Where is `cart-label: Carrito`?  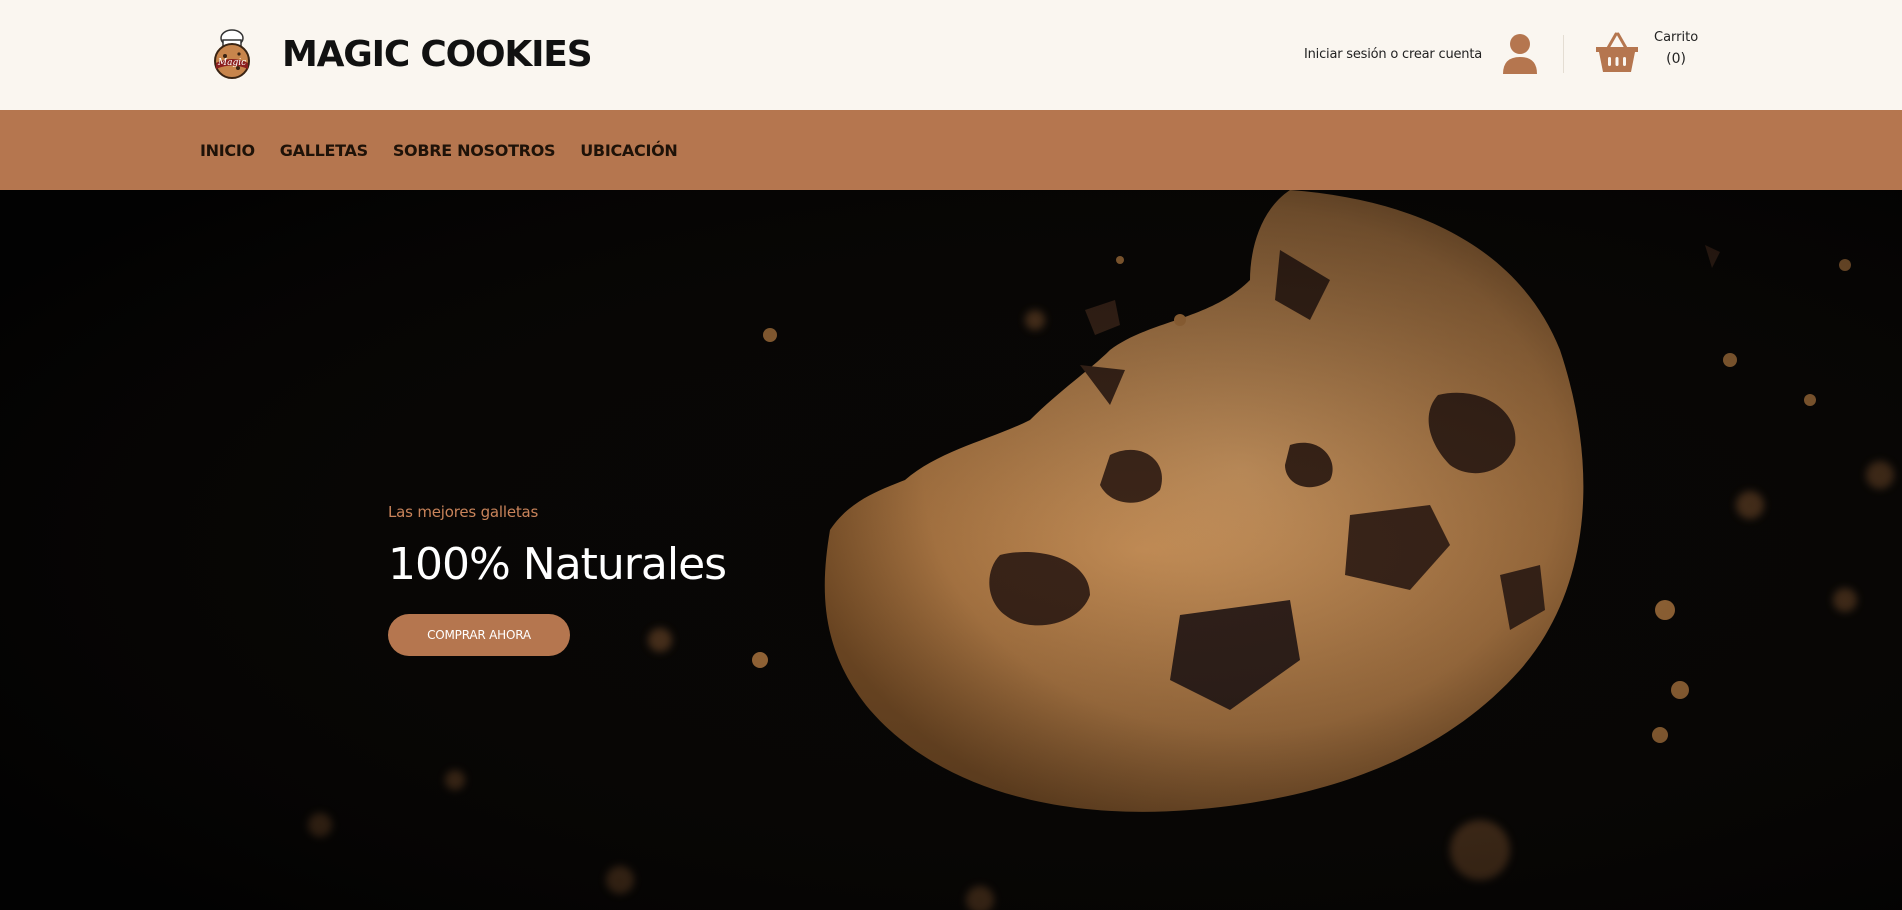
cart-label: Carrito is located at coordinates (1676, 37).